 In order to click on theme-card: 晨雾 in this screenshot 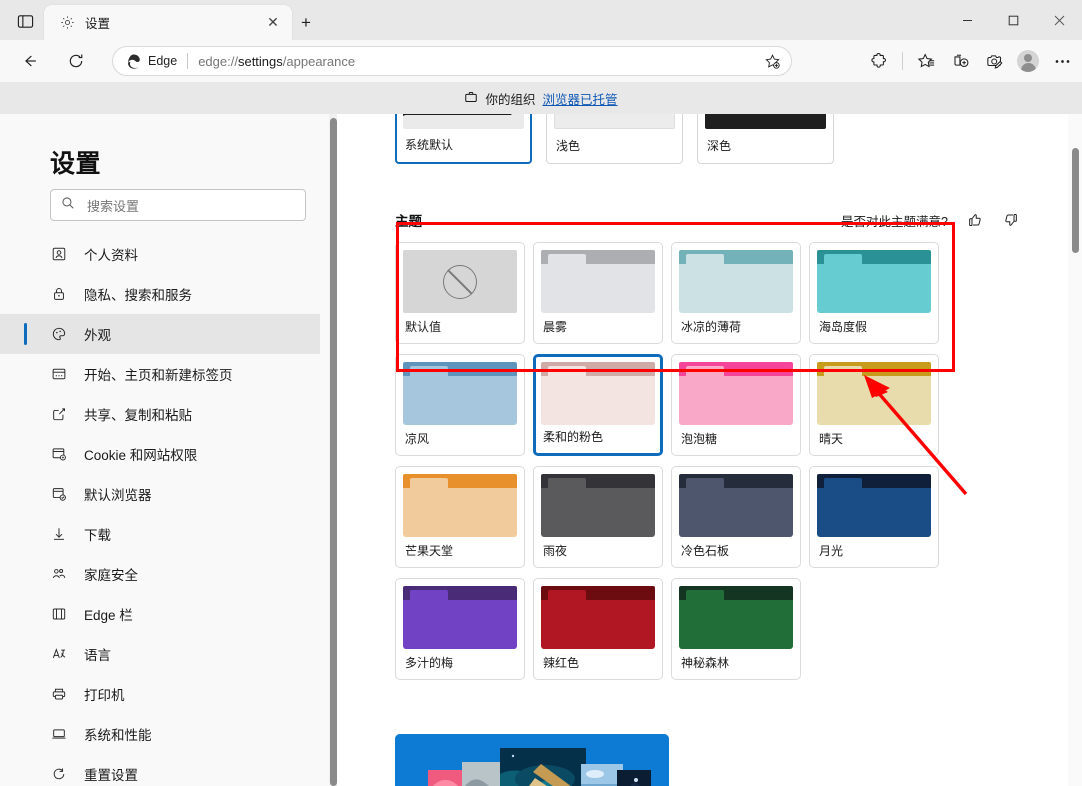, I will do `click(598, 293)`.